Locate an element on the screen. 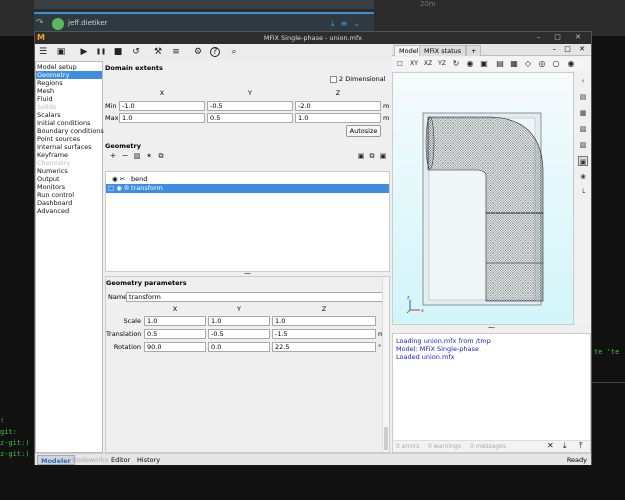  translation-z-input: -1.5 is located at coordinates (324, 334).